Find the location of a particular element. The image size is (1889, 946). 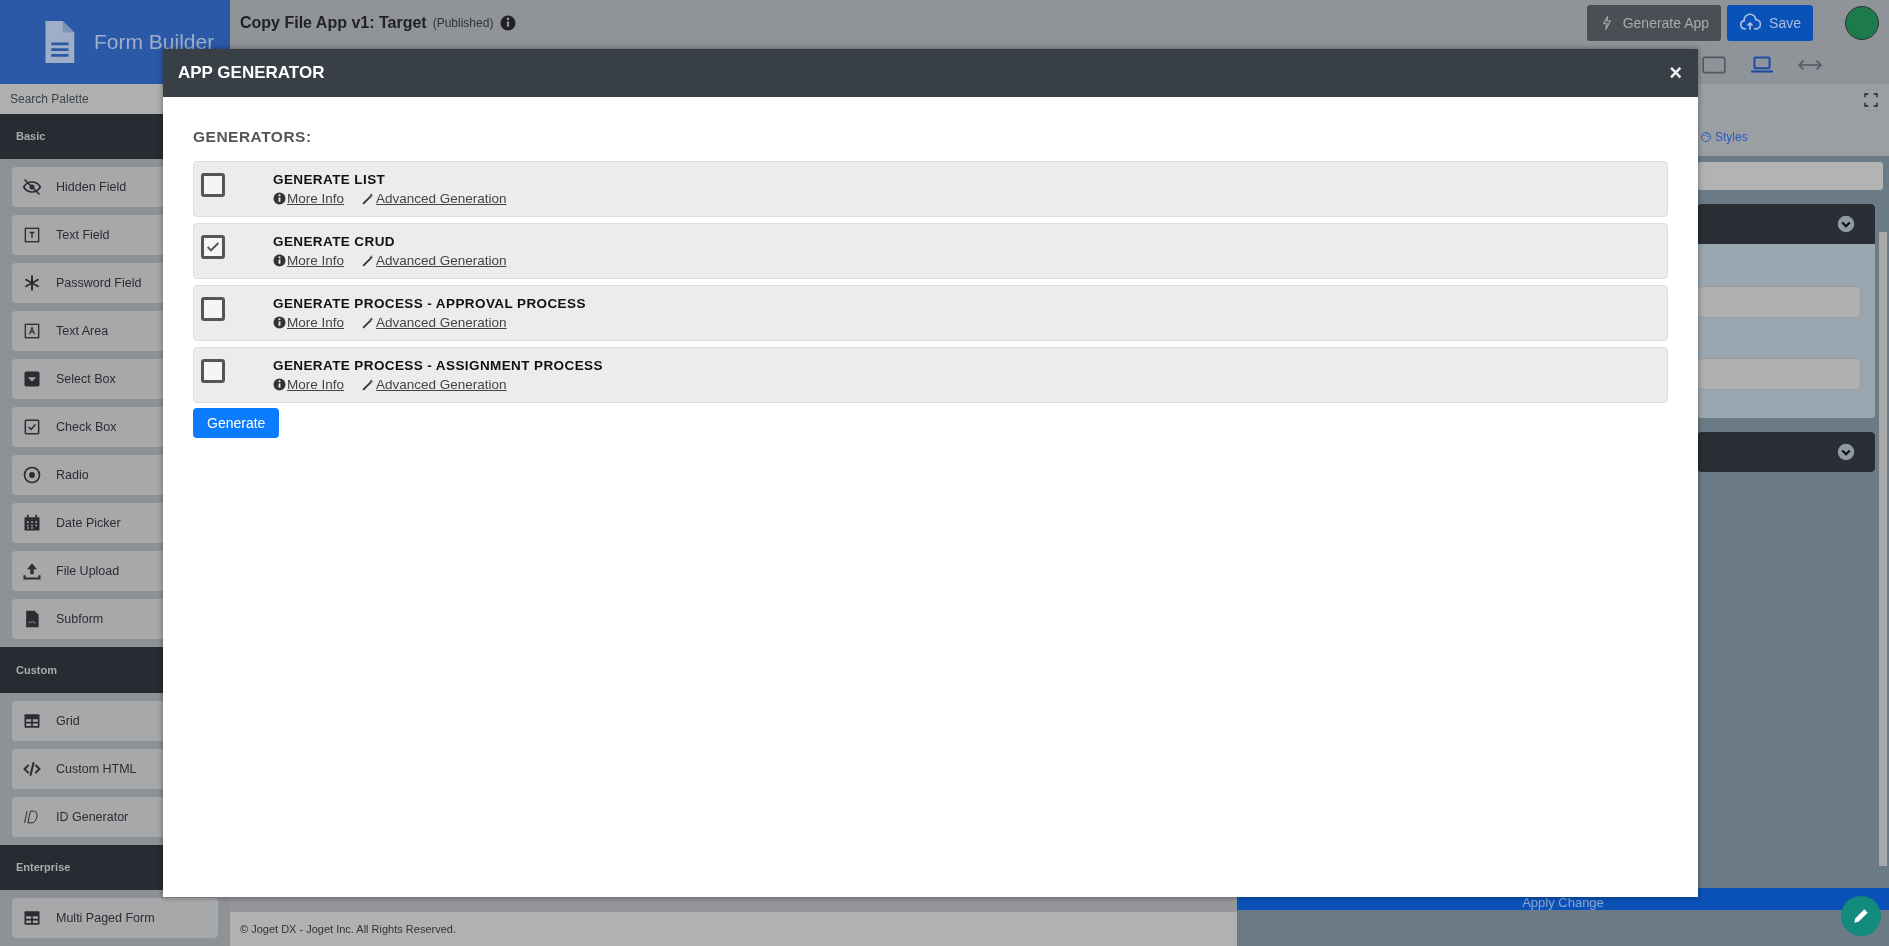

calendar-icon is located at coordinates (32, 523).